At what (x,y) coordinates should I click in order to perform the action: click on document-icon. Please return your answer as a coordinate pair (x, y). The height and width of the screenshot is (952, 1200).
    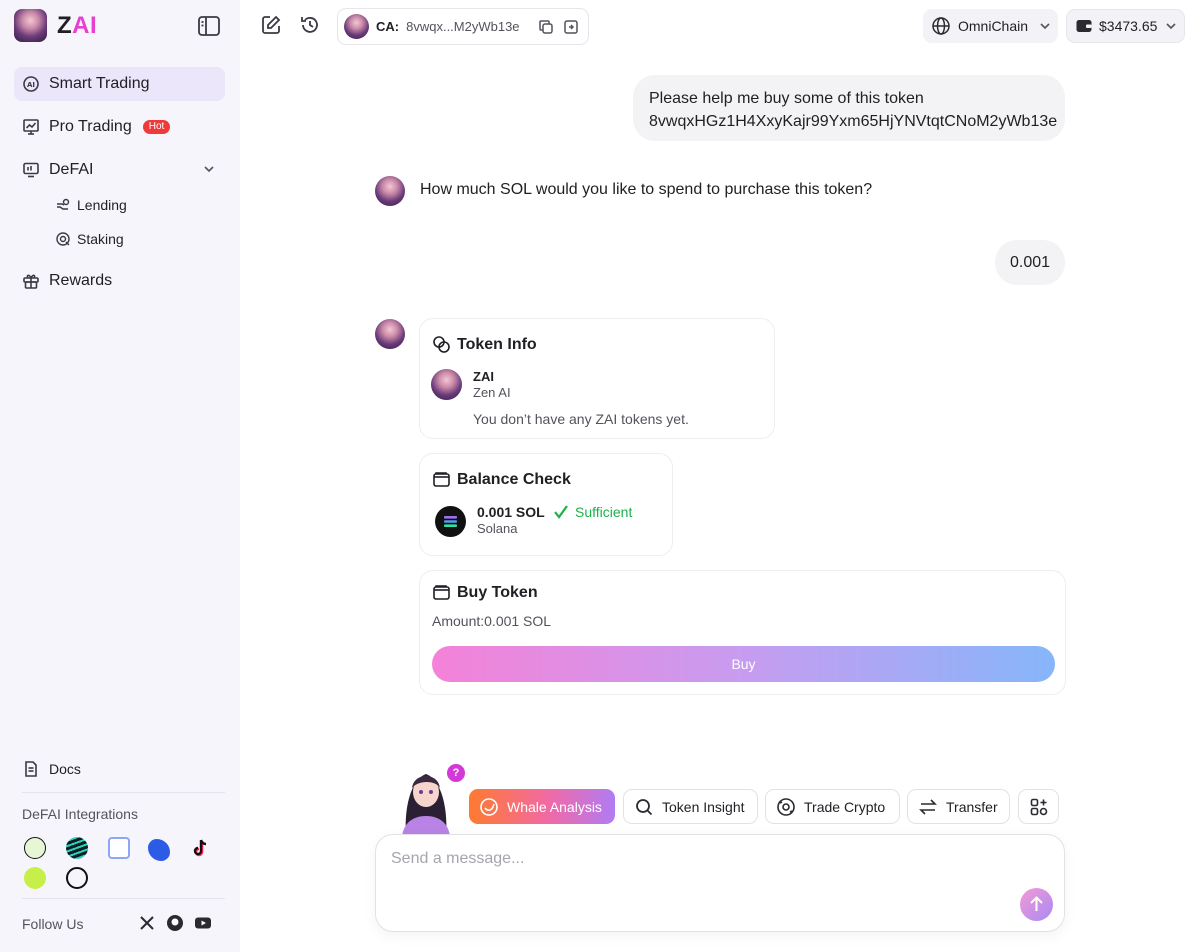
    Looking at the image, I should click on (31, 769).